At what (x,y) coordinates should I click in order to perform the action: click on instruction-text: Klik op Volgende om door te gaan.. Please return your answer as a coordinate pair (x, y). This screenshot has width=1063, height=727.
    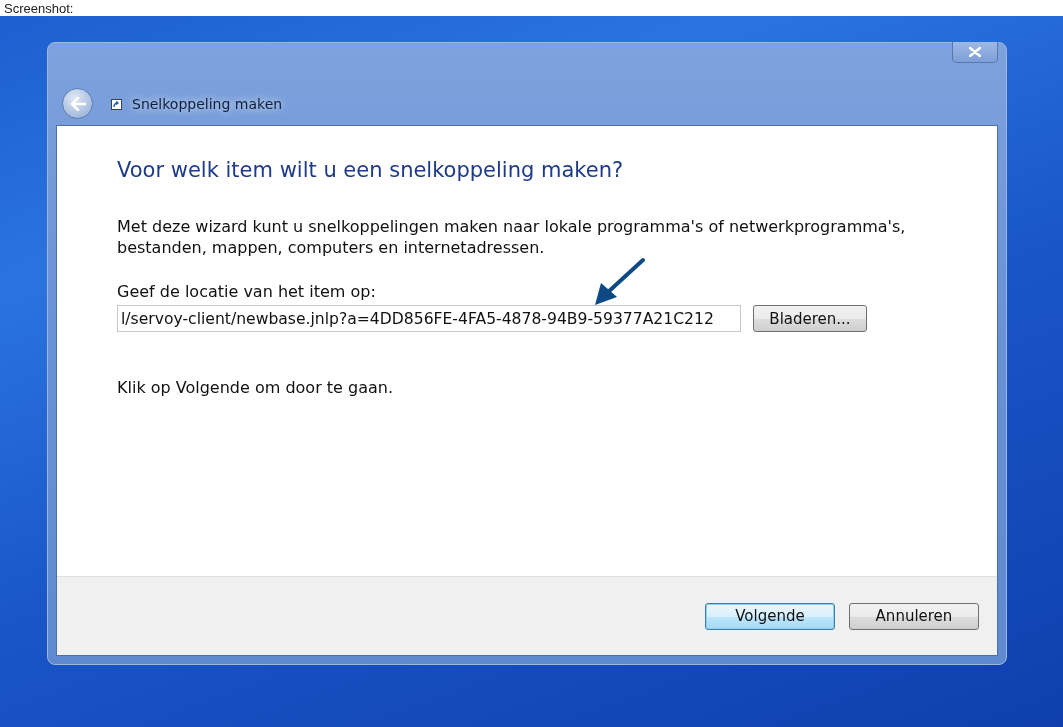
    Looking at the image, I should click on (255, 387).